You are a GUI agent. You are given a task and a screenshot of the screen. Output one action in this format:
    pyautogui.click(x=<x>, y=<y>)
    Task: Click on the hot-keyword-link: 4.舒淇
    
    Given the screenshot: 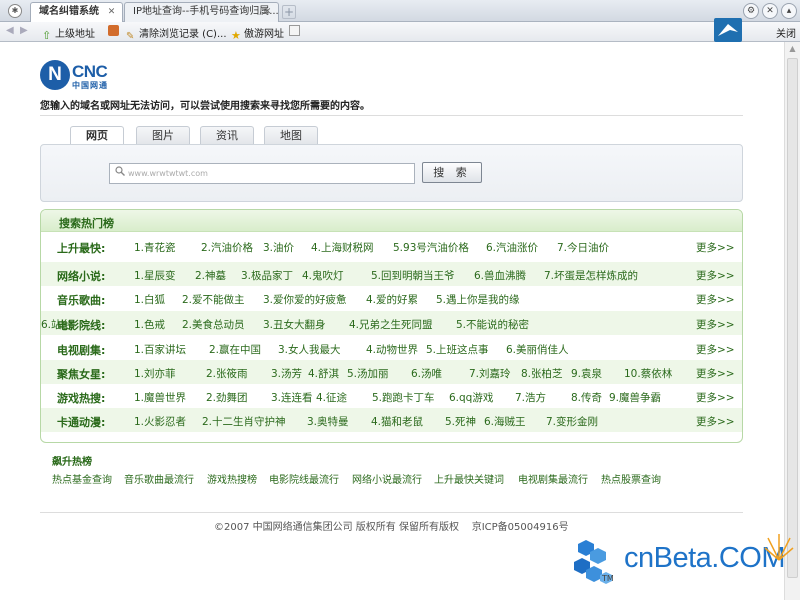 What is the action you would take?
    pyautogui.click(x=323, y=373)
    